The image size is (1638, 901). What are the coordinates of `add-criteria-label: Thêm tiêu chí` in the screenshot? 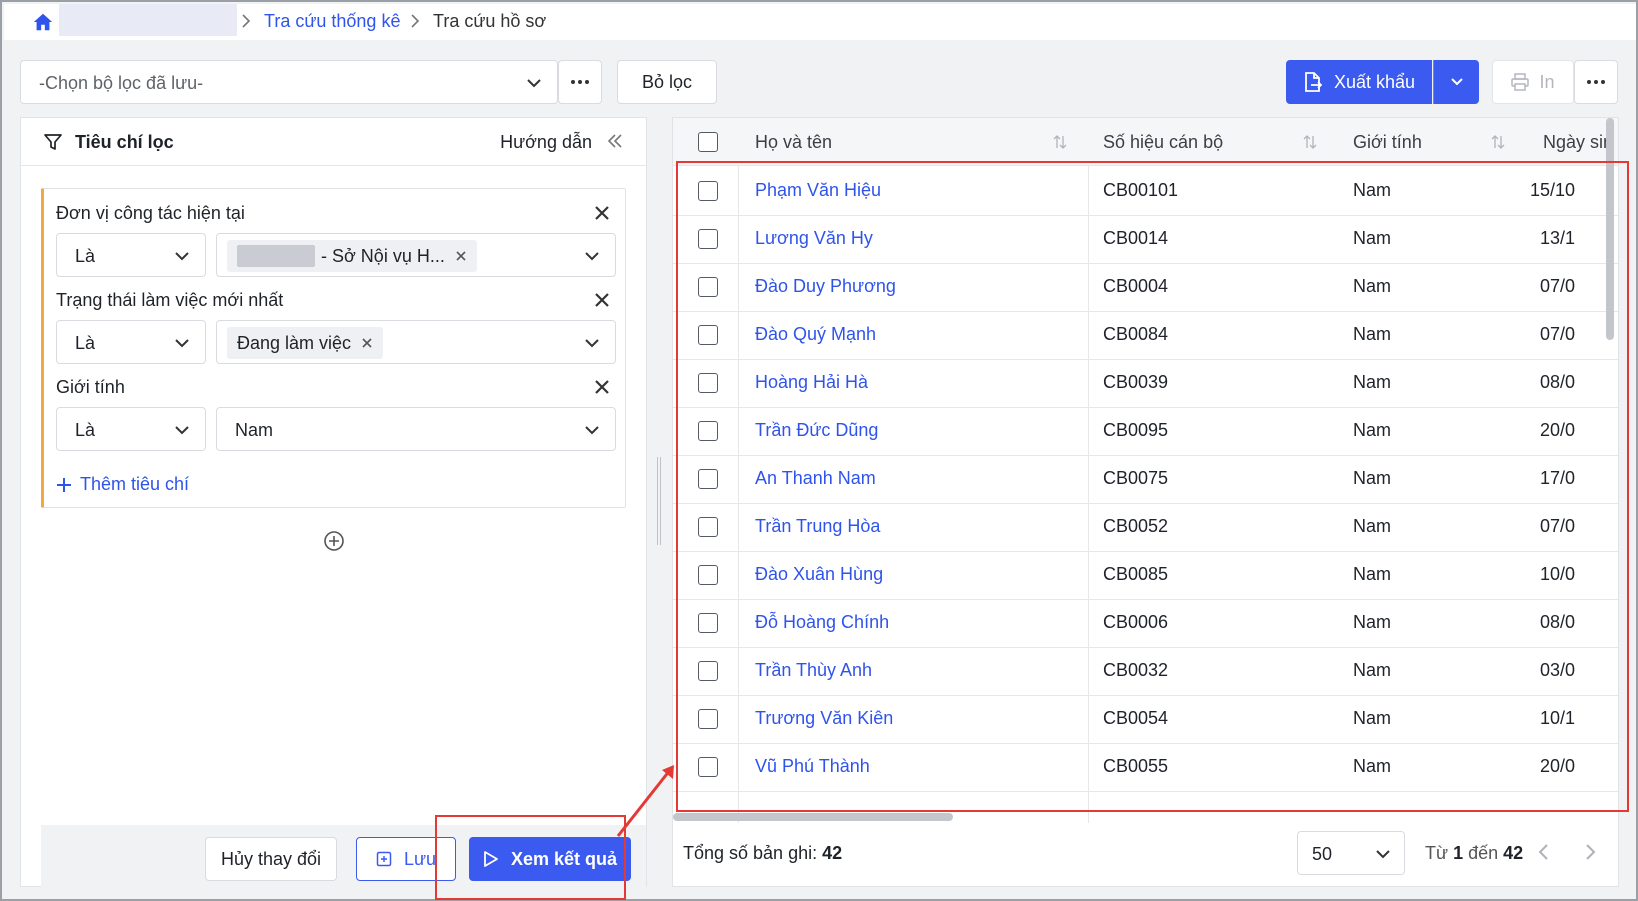 It's located at (135, 484).